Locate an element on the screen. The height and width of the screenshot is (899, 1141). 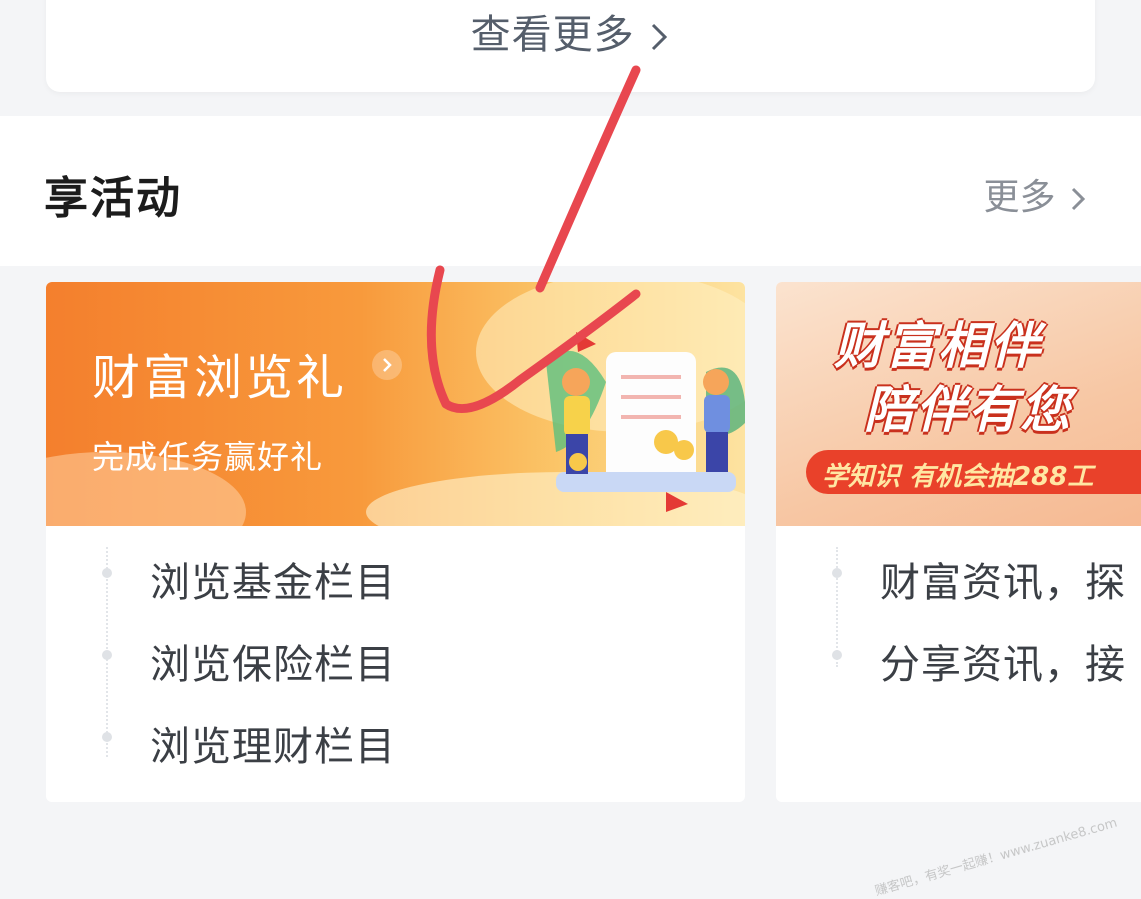
more-link: 更多 is located at coordinates (1036, 194).